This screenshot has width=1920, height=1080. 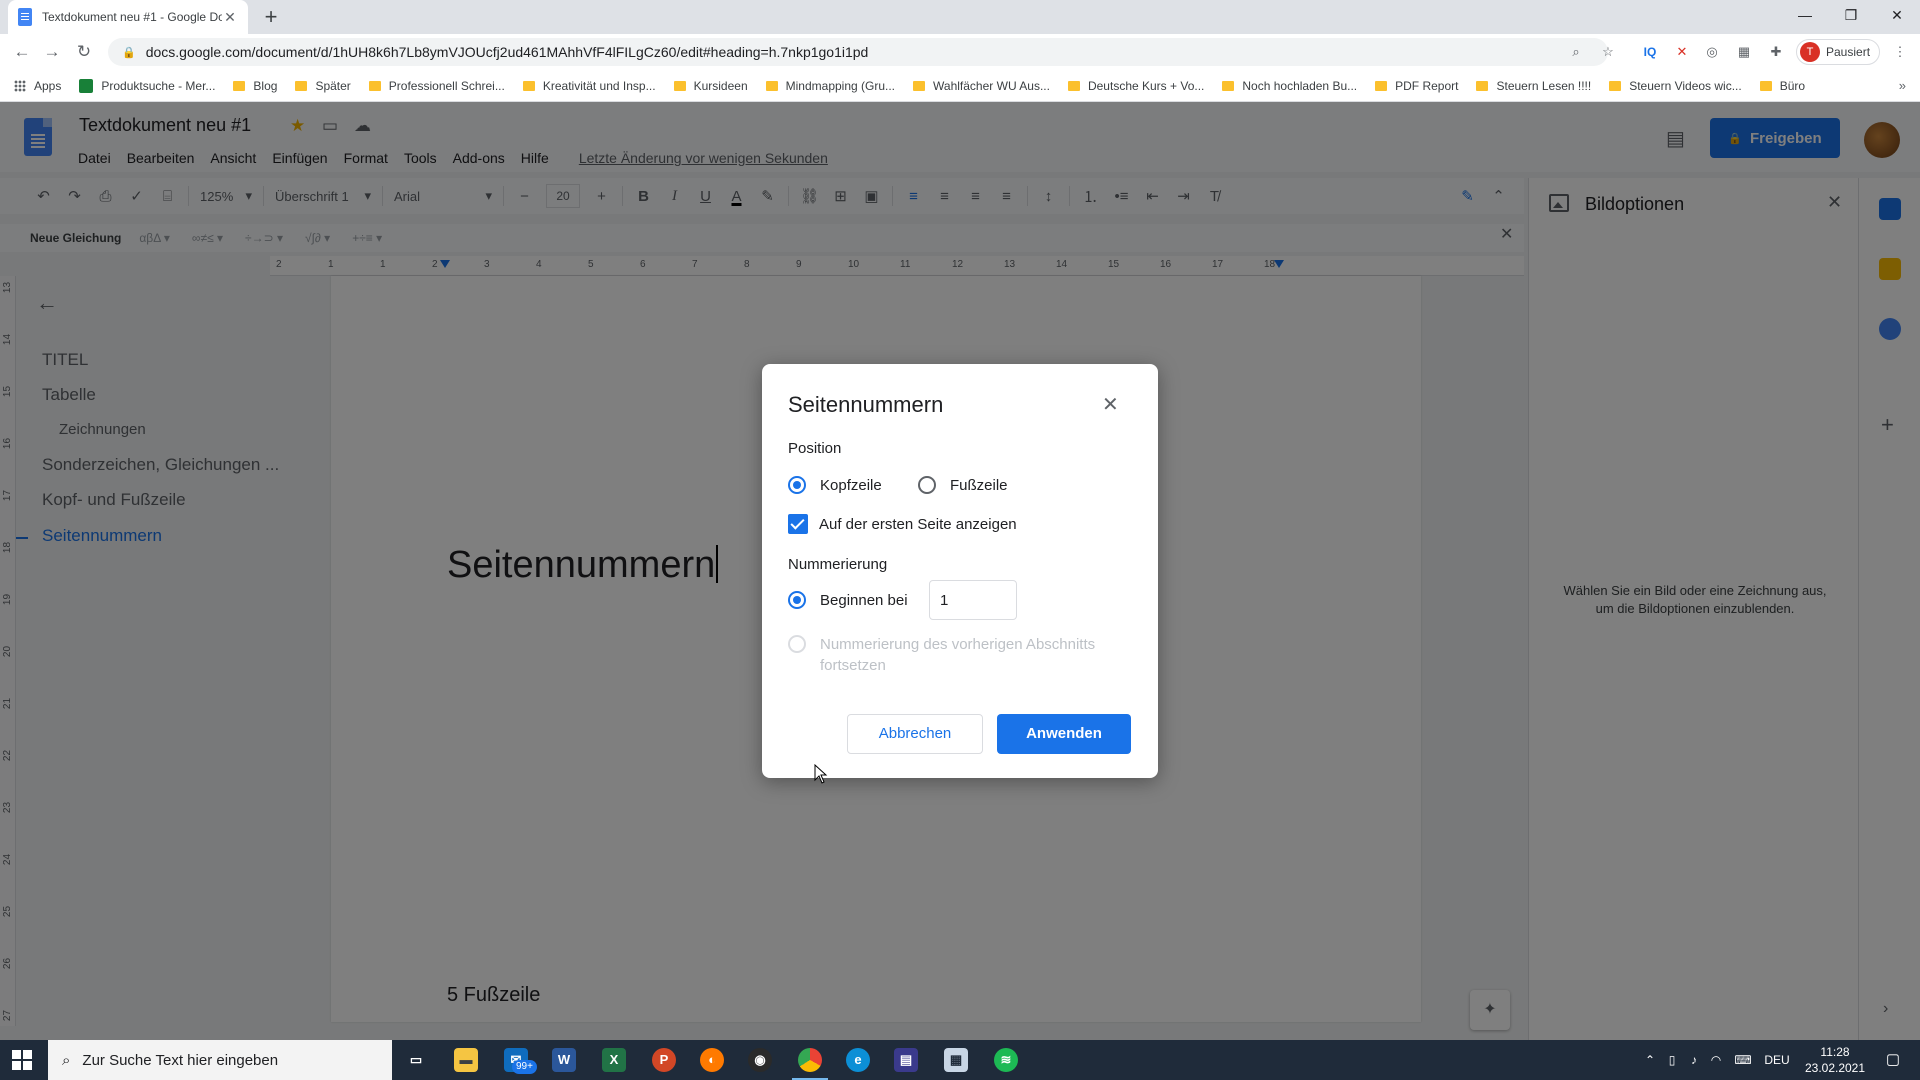 I want to click on windows-start-icon, so click(x=22, y=1060).